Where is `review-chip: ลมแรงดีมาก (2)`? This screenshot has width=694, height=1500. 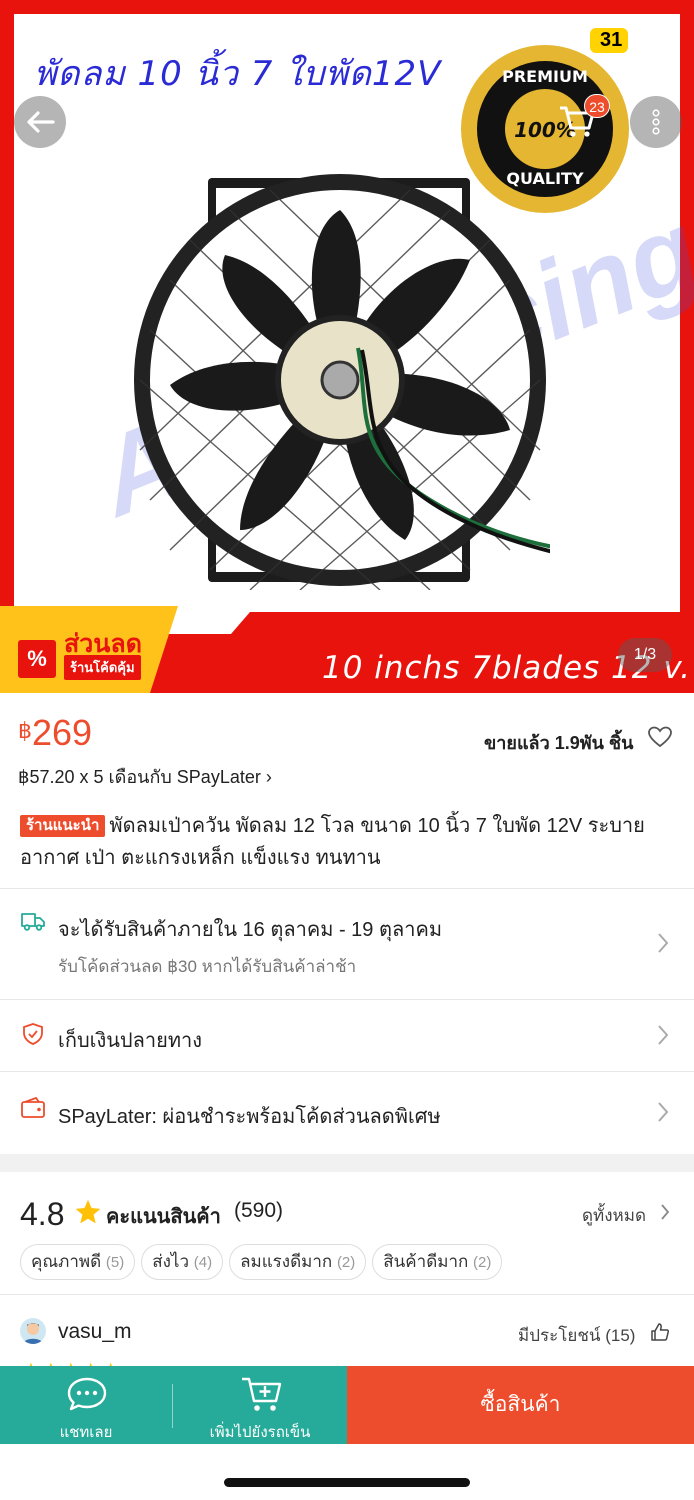 review-chip: ลมแรงดีมาก (2) is located at coordinates (298, 1262).